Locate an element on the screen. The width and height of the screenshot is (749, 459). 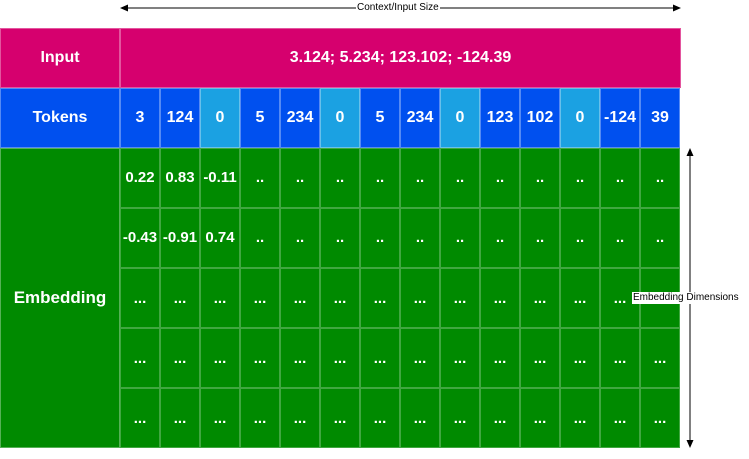
embedding-cell: -0.11 is located at coordinates (220, 178).